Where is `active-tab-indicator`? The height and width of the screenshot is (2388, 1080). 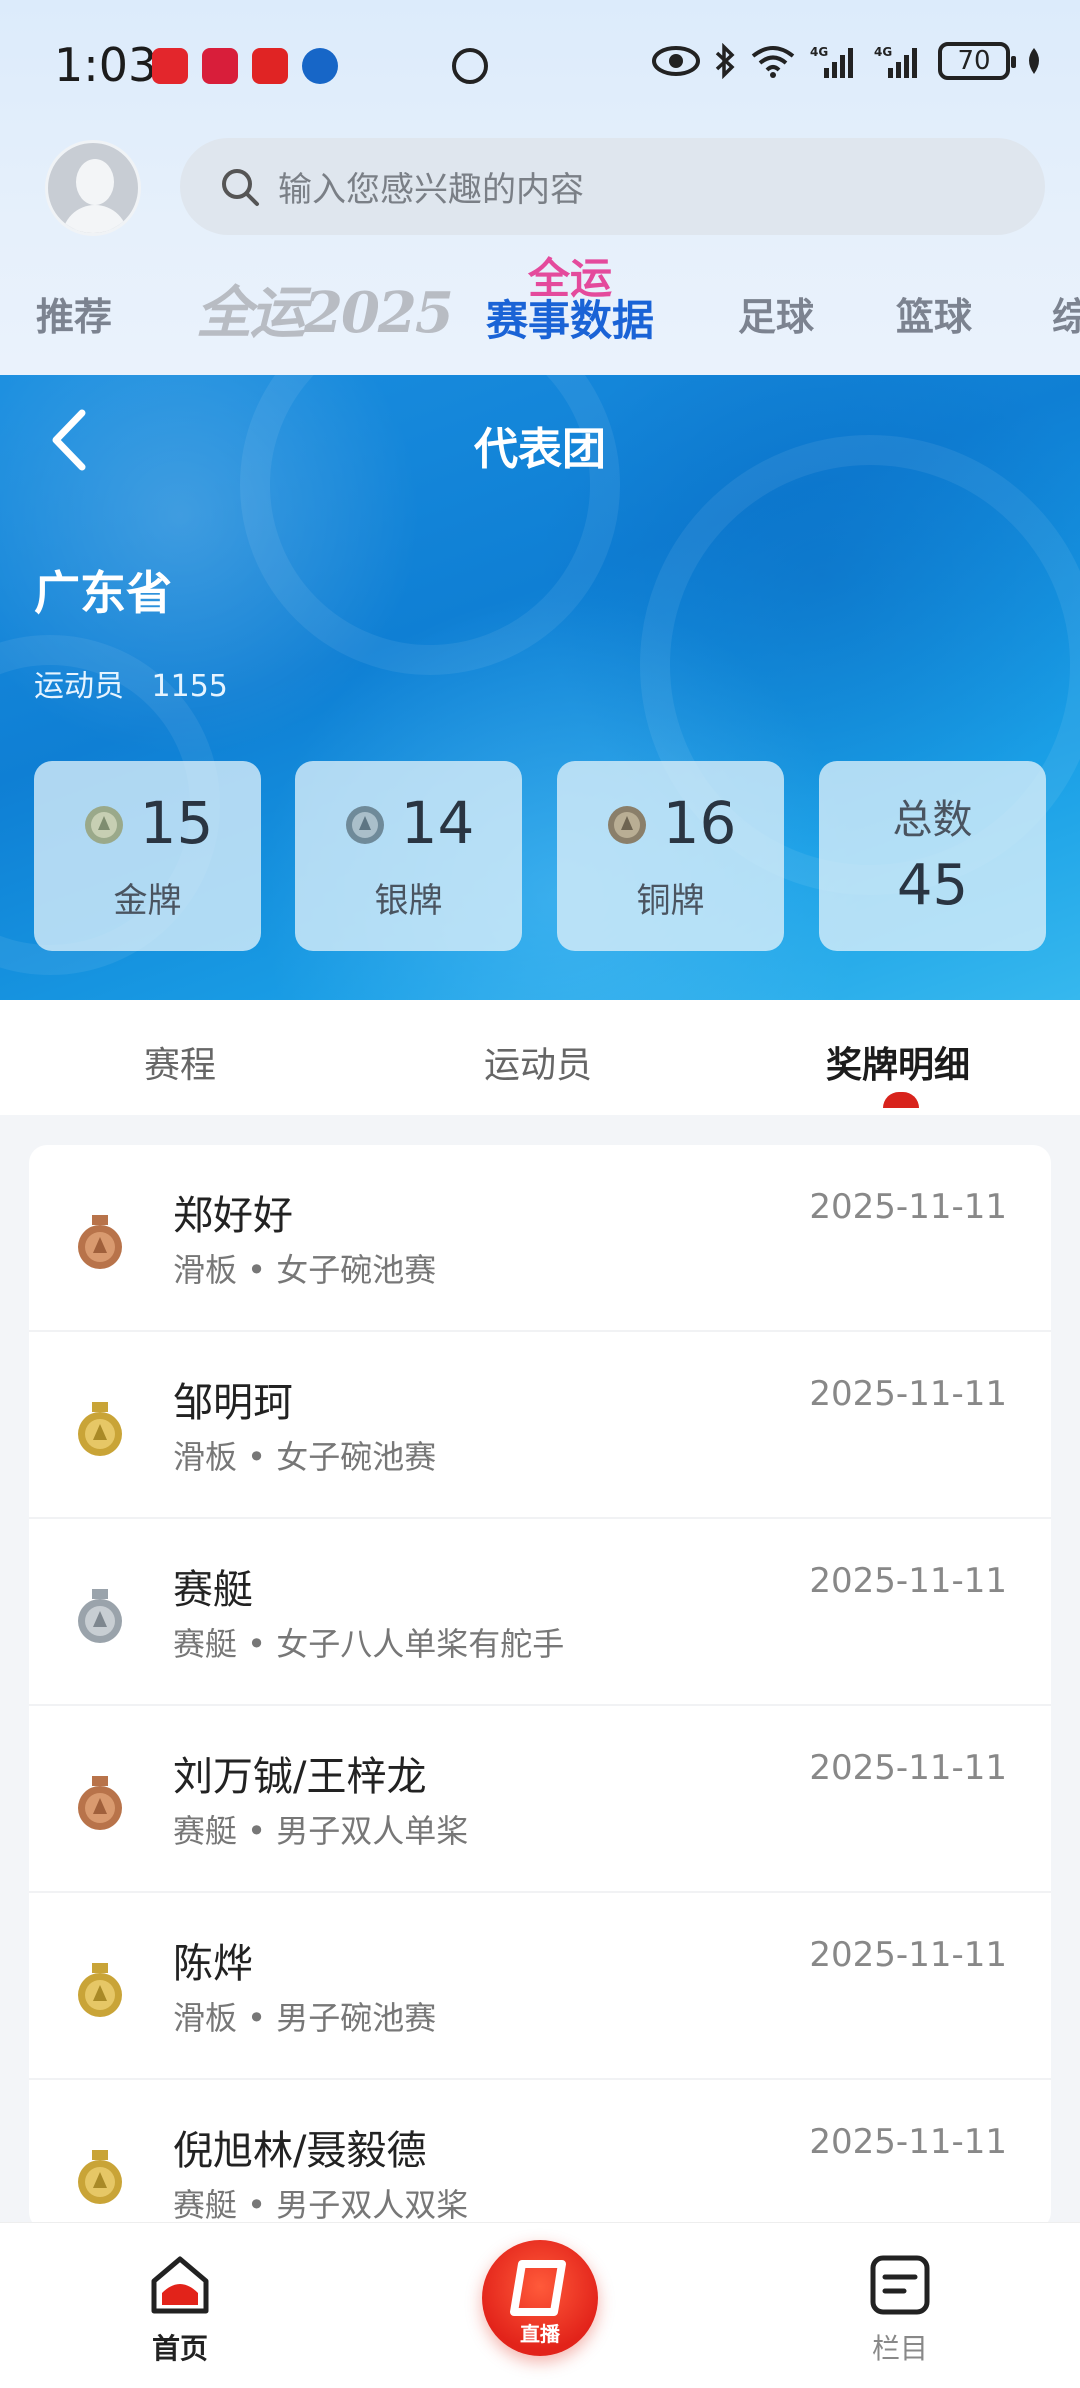 active-tab-indicator is located at coordinates (901, 1100).